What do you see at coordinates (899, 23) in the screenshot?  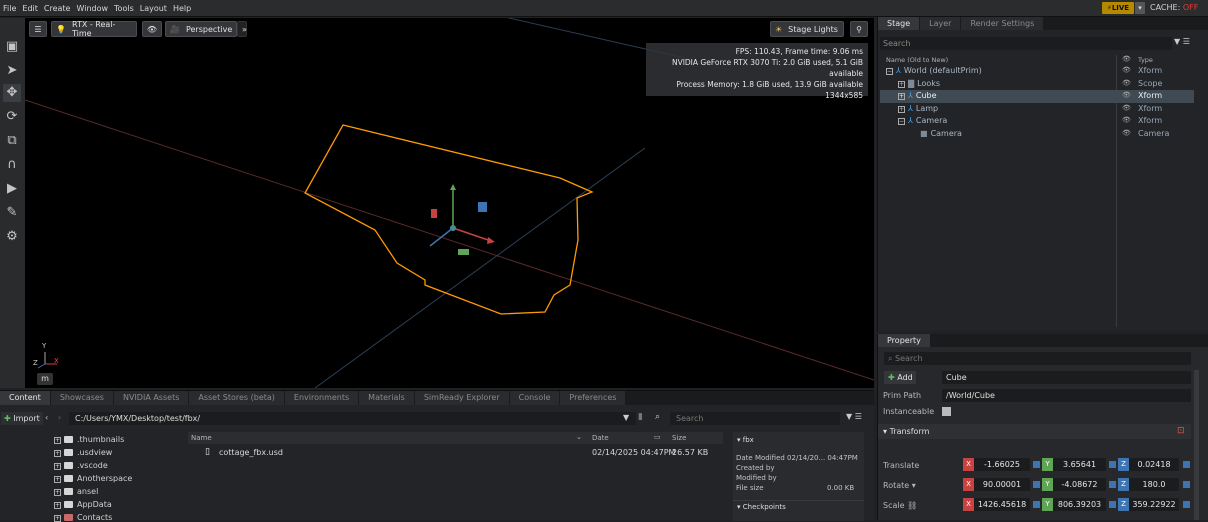 I see `tab-stage: Stage` at bounding box center [899, 23].